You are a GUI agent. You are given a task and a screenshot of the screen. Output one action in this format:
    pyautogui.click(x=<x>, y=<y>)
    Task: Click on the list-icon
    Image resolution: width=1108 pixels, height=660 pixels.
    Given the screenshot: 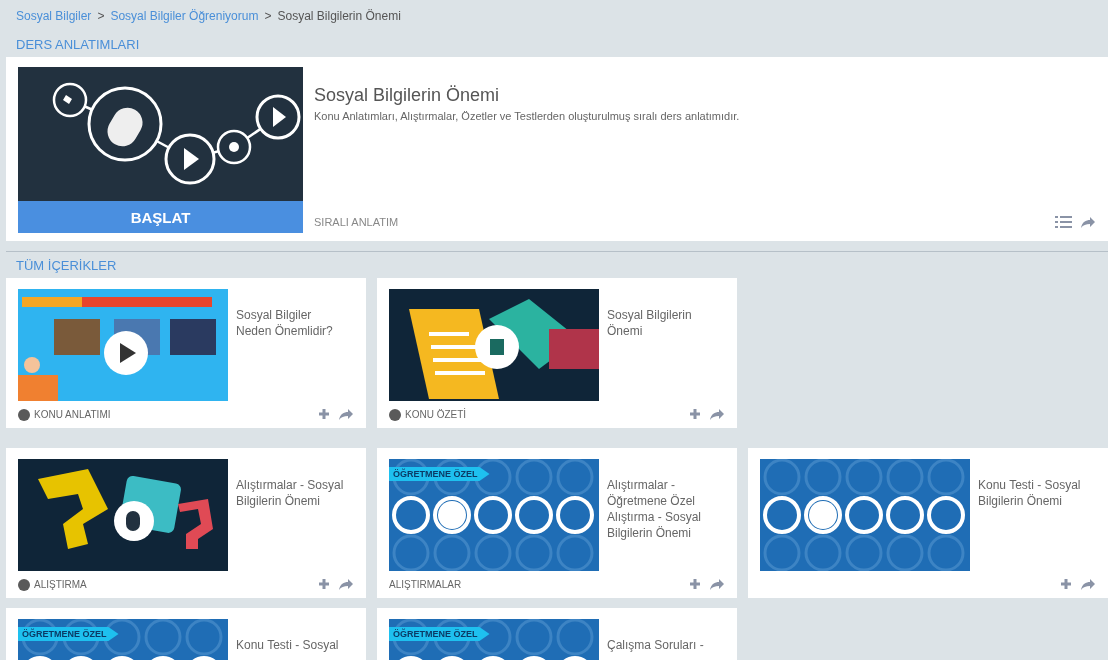 What is the action you would take?
    pyautogui.click(x=1063, y=222)
    